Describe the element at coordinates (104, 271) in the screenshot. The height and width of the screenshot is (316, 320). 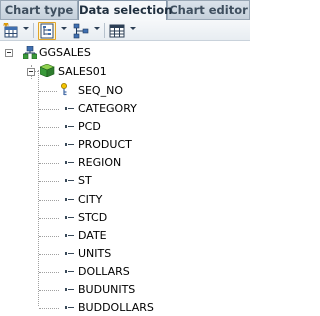
I see `tree-field-label: DOLLARS` at that location.